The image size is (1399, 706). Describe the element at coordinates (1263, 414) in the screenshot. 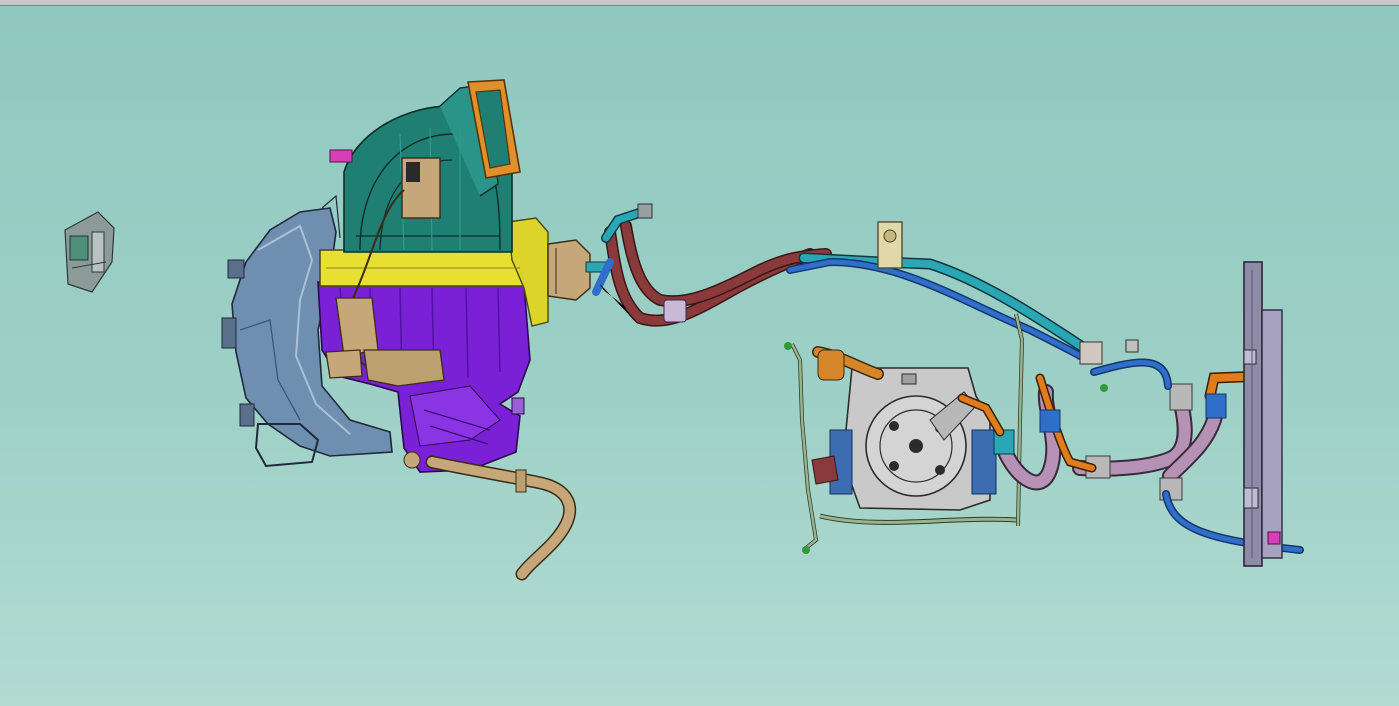

I see `condenser-receiver` at that location.